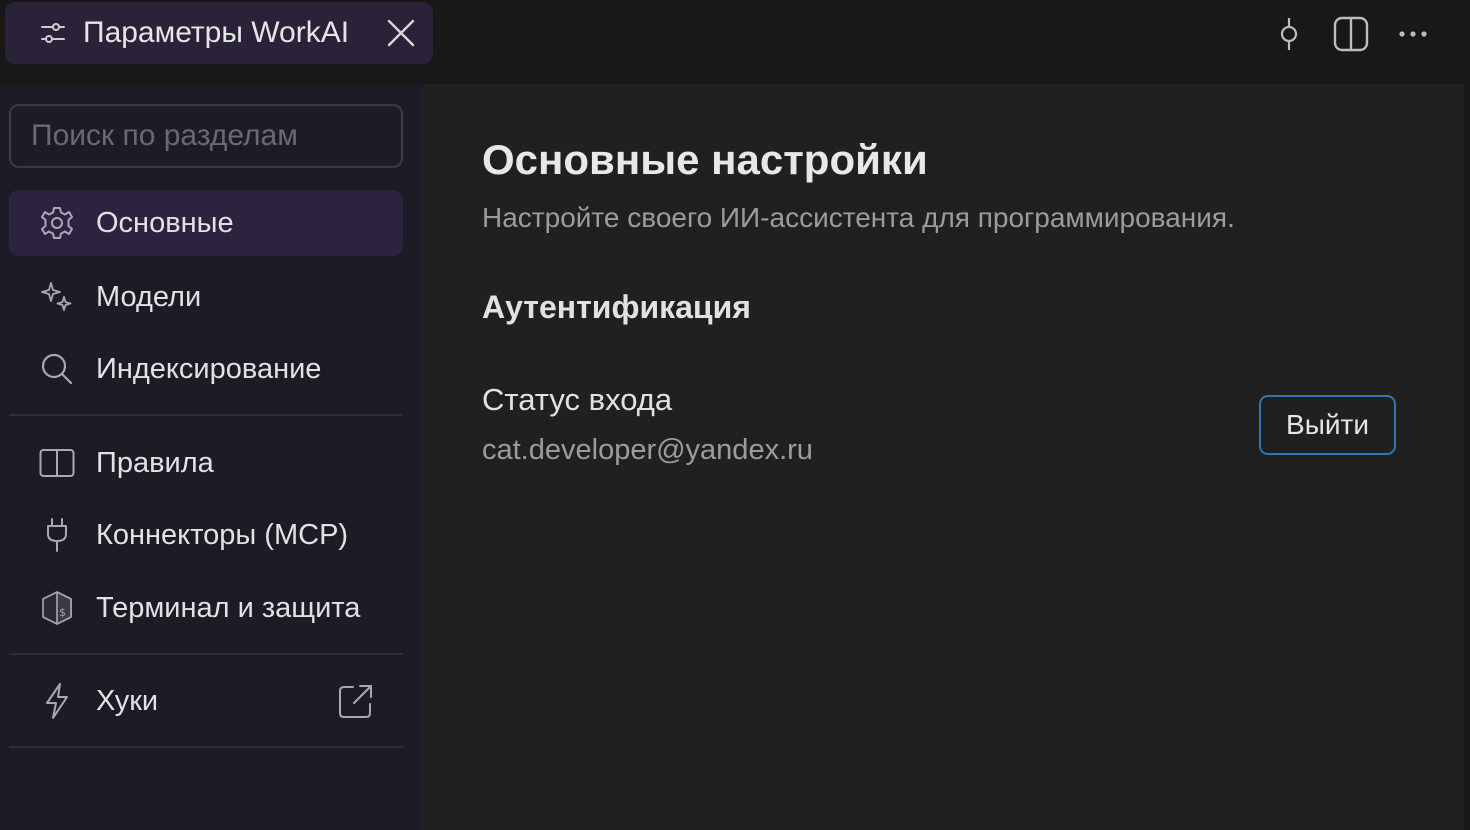 The width and height of the screenshot is (1470, 830). What do you see at coordinates (222, 534) in the screenshot?
I see `sidebar-item-label: Коннекторы (MCP)` at bounding box center [222, 534].